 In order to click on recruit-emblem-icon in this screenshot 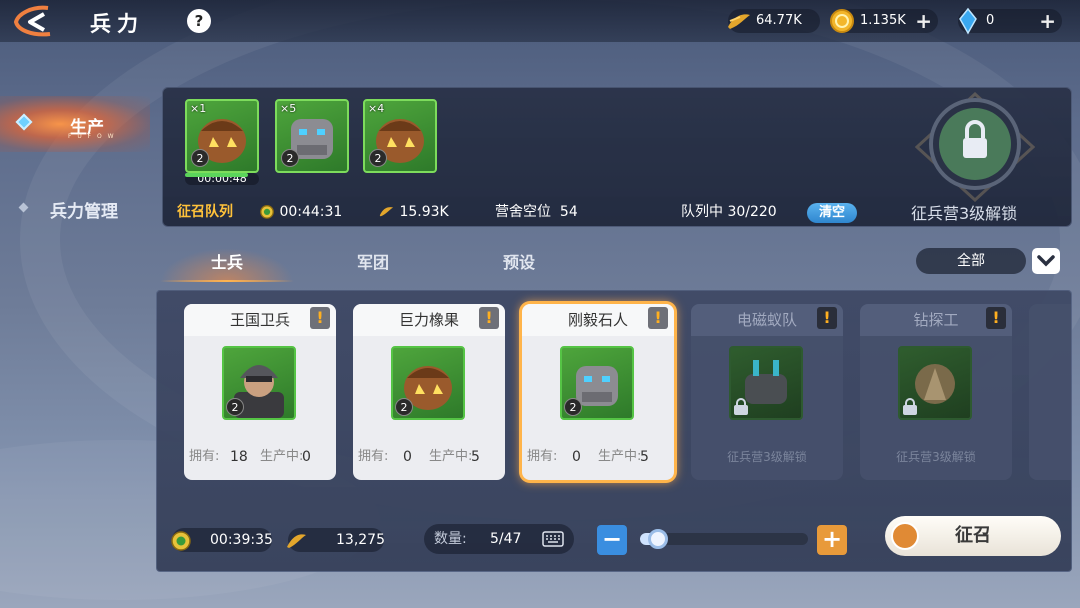, I will do `click(905, 536)`.